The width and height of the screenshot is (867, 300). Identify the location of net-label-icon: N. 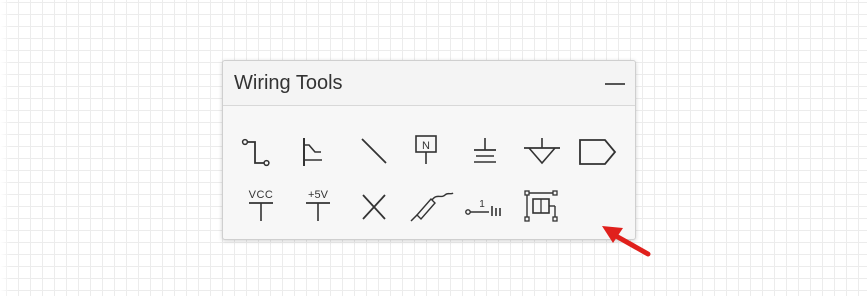
(426, 149).